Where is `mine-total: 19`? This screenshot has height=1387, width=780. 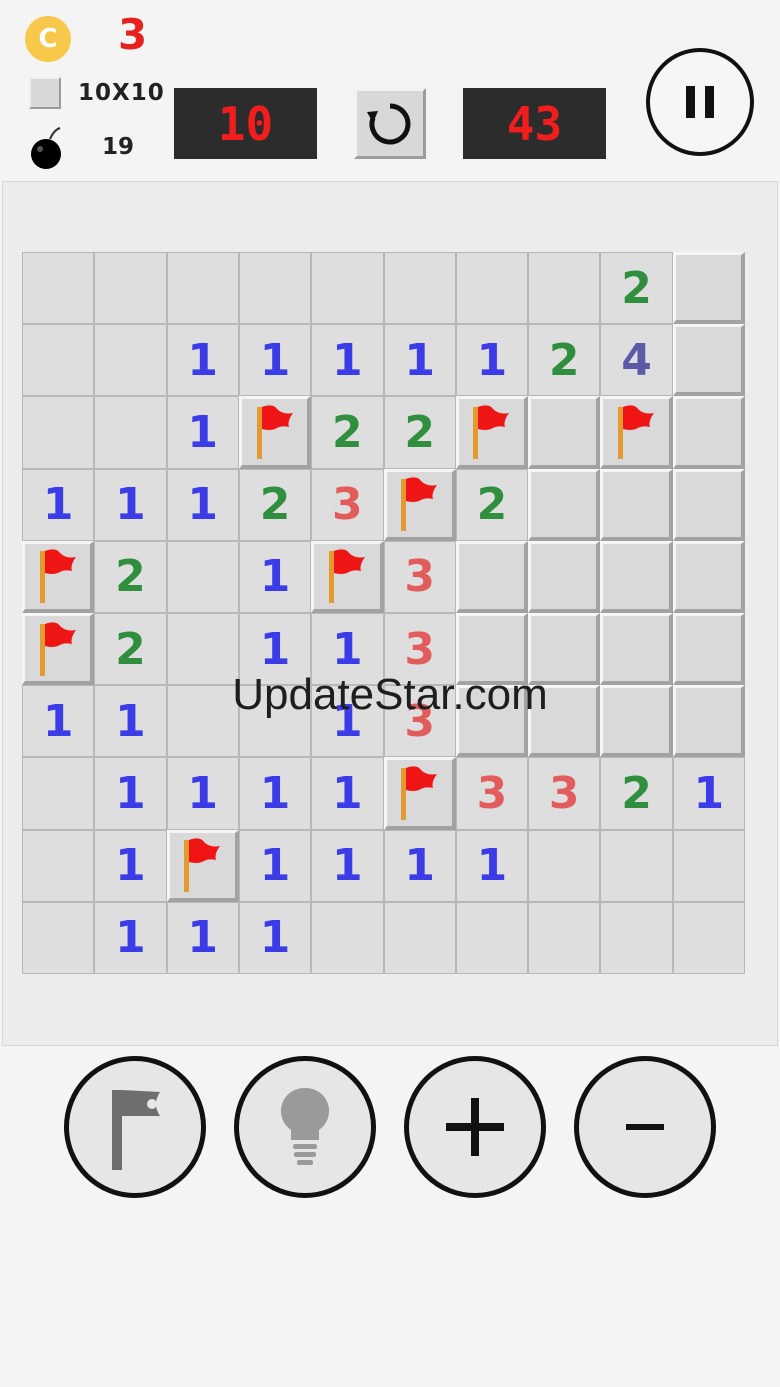
mine-total: 19 is located at coordinates (118, 147).